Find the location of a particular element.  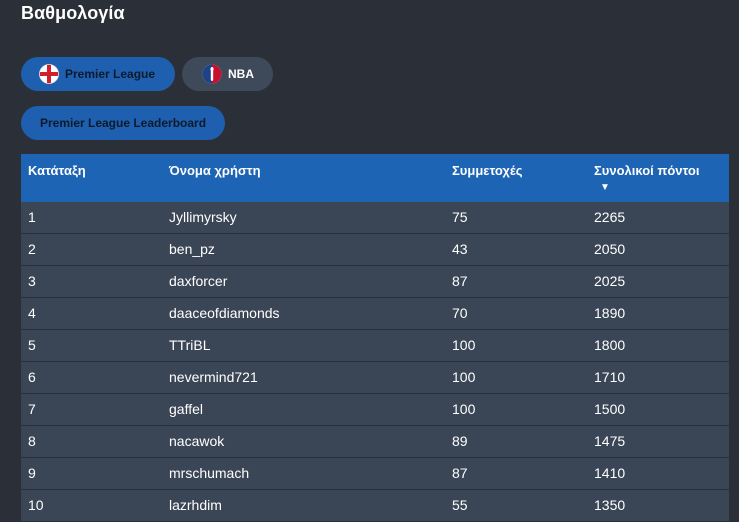

cell-username: Jyllimyrsky is located at coordinates (203, 217).